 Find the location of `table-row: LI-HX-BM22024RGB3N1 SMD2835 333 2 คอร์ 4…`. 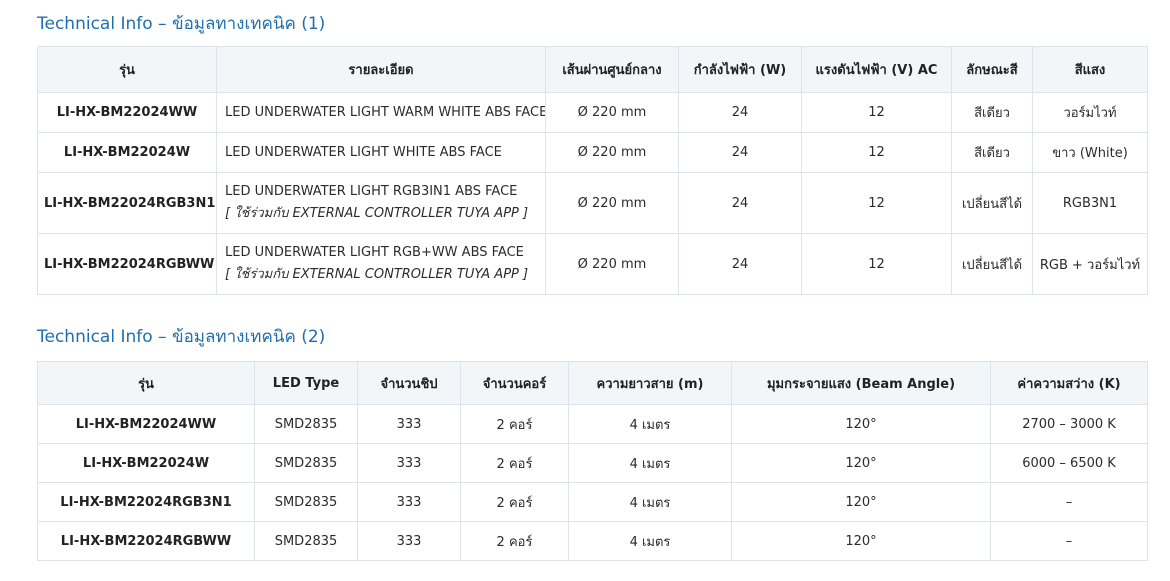

table-row: LI-HX-BM22024RGB3N1 SMD2835 333 2 คอร์ 4… is located at coordinates (592, 502).